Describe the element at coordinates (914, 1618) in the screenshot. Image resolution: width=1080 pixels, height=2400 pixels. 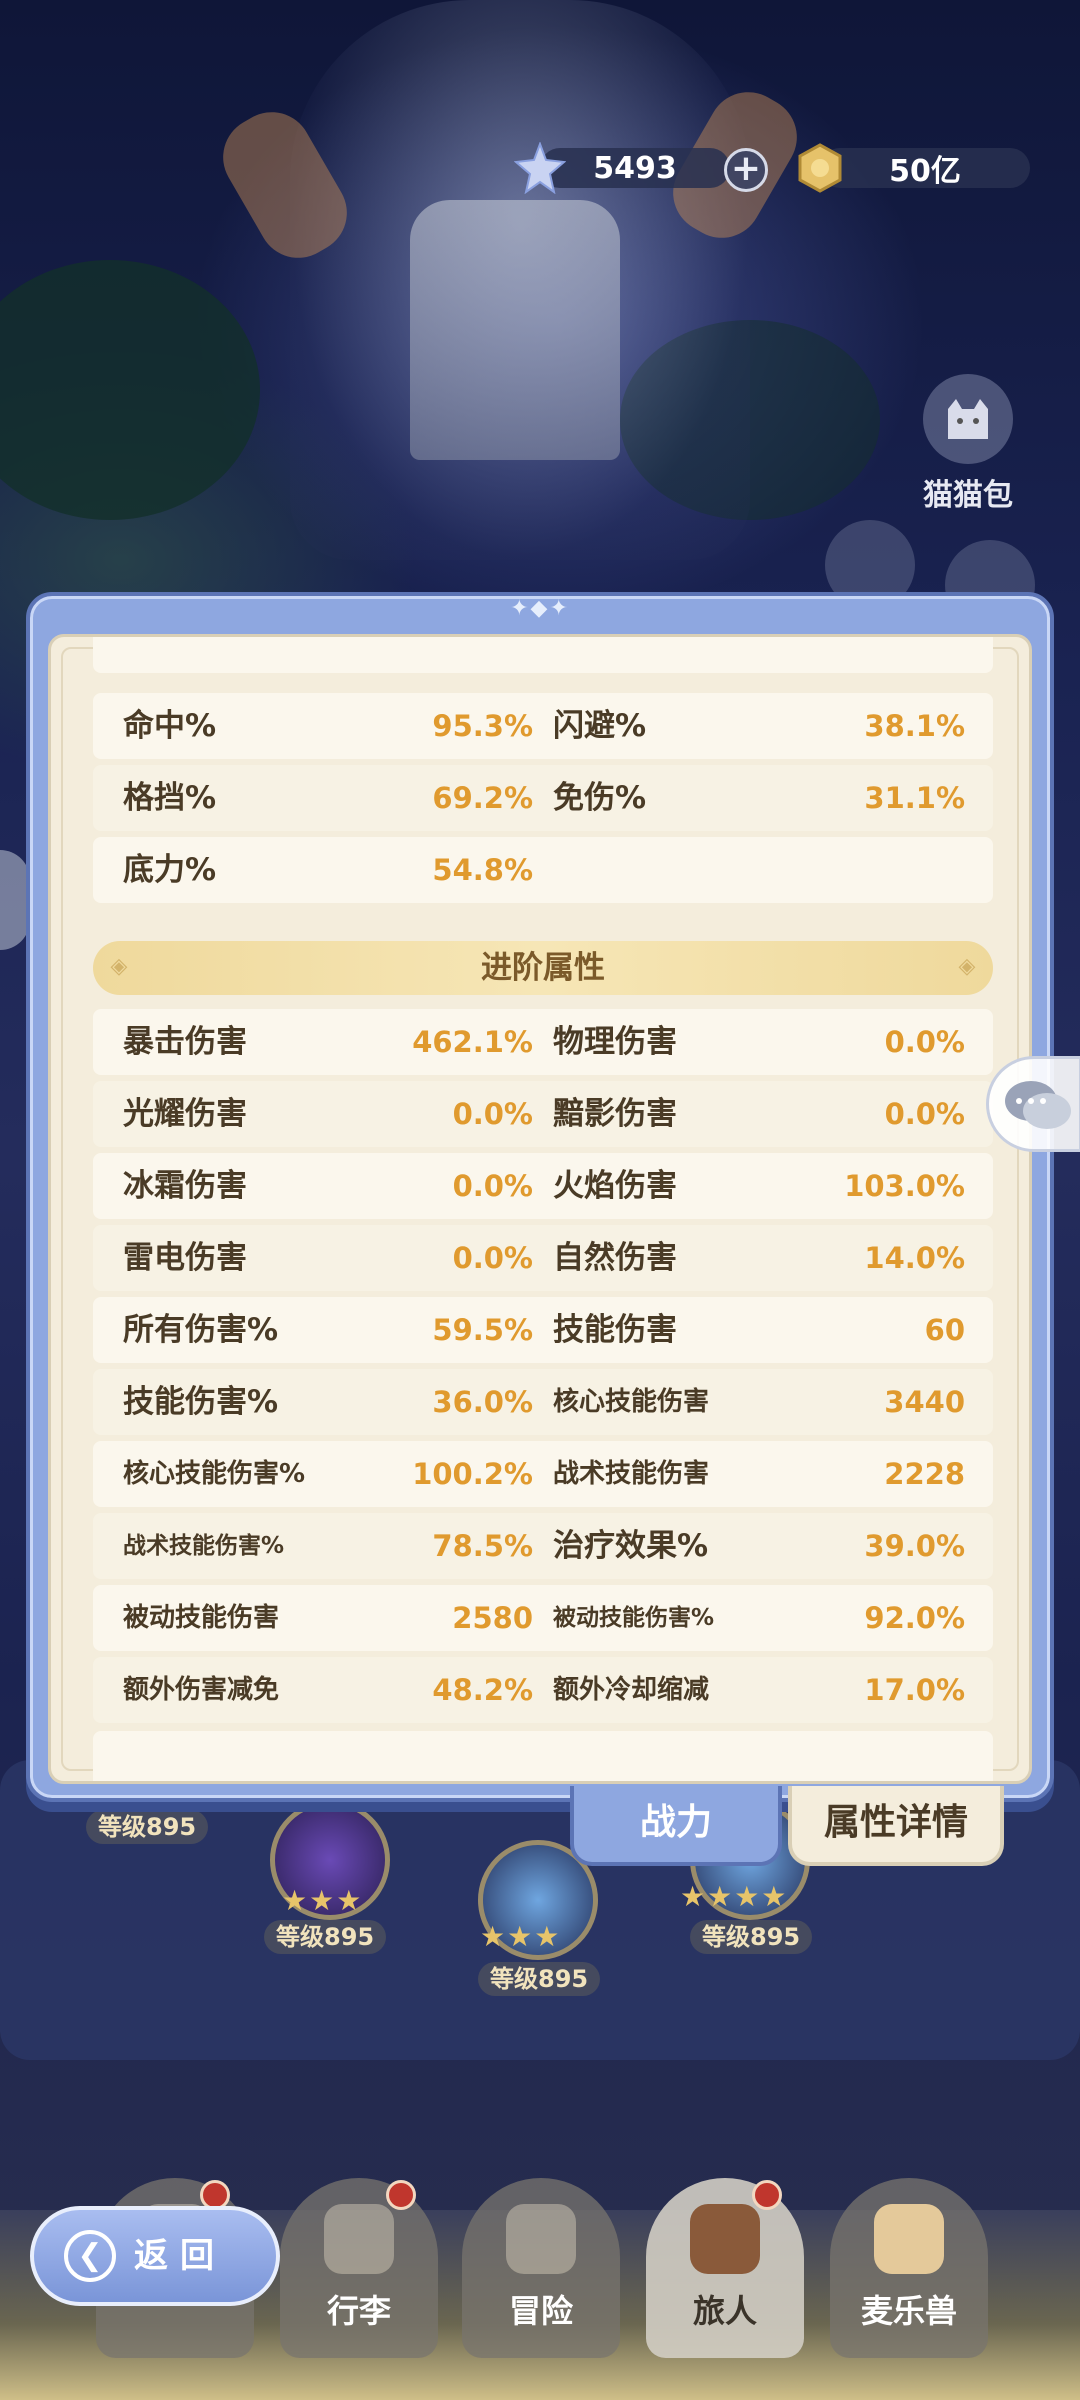
I see `stat-value: 92.0%` at that location.